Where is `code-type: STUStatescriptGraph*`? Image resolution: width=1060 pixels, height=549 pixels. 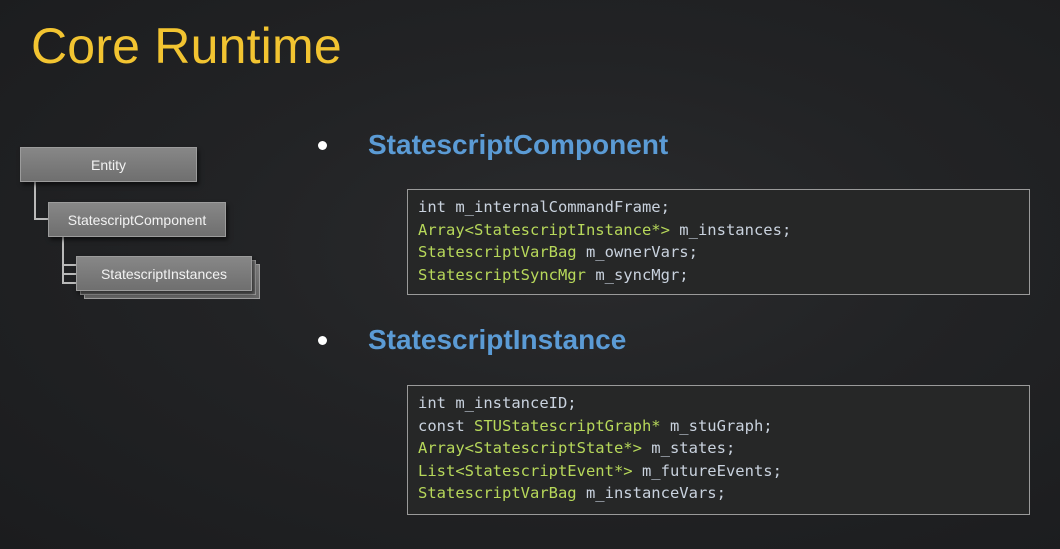 code-type: STUStatescriptGraph* is located at coordinates (567, 425).